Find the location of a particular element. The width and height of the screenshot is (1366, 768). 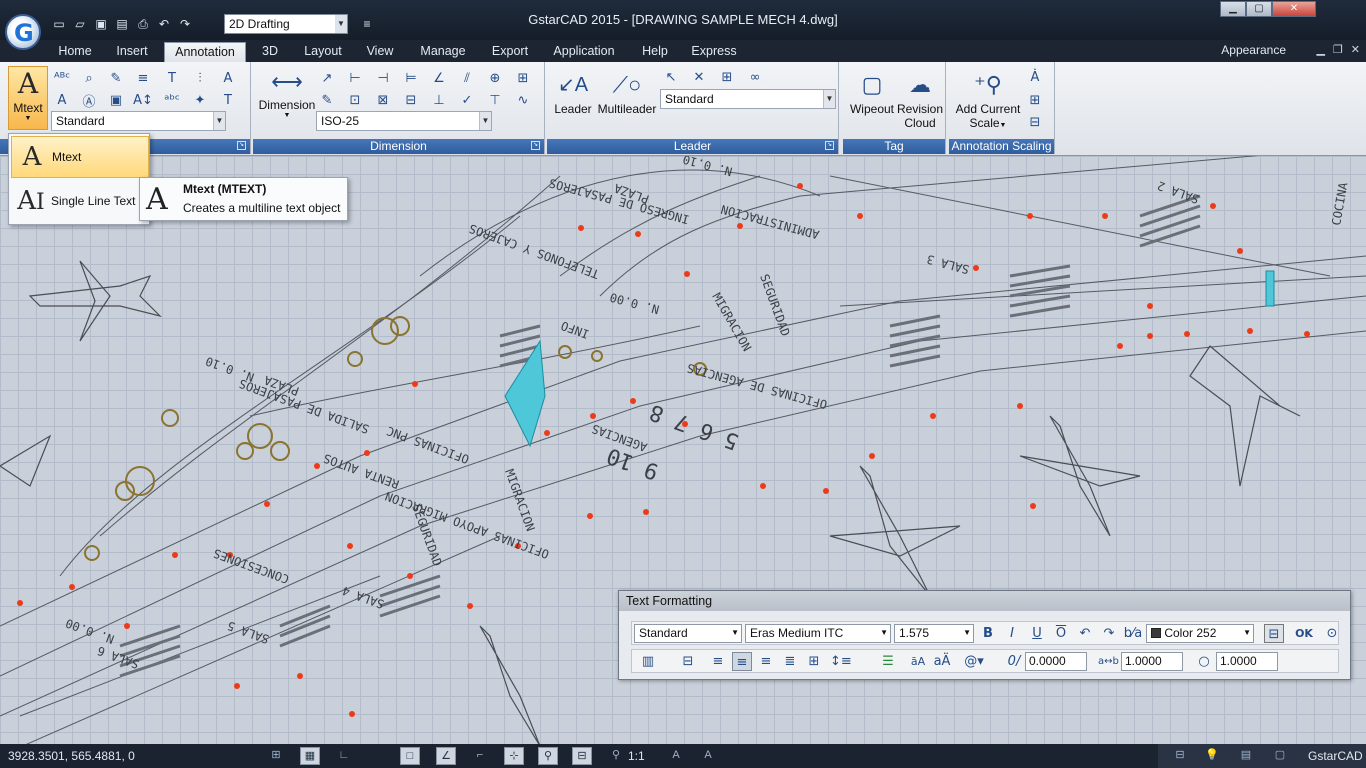

wipeout-button: ▢ Wipeout is located at coordinates (872, 92).